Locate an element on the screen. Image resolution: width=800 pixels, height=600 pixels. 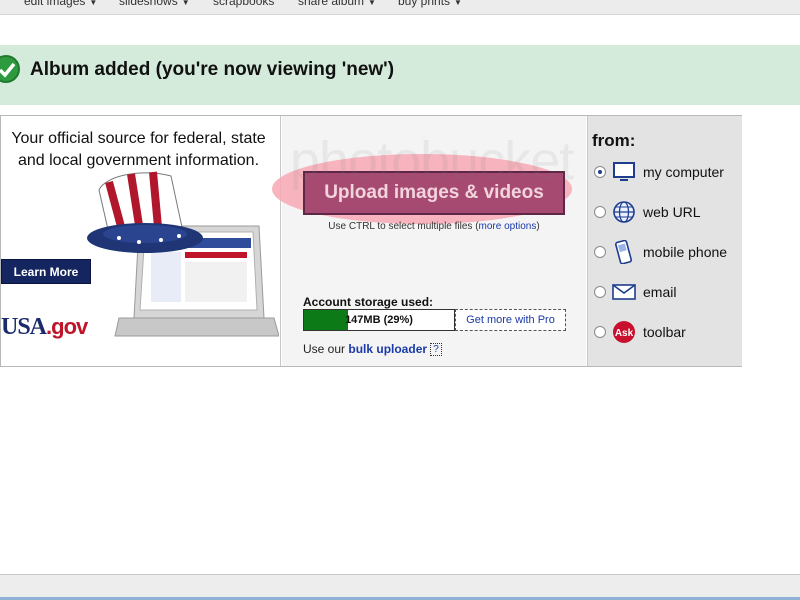
check-icon is located at coordinates (10, 69).